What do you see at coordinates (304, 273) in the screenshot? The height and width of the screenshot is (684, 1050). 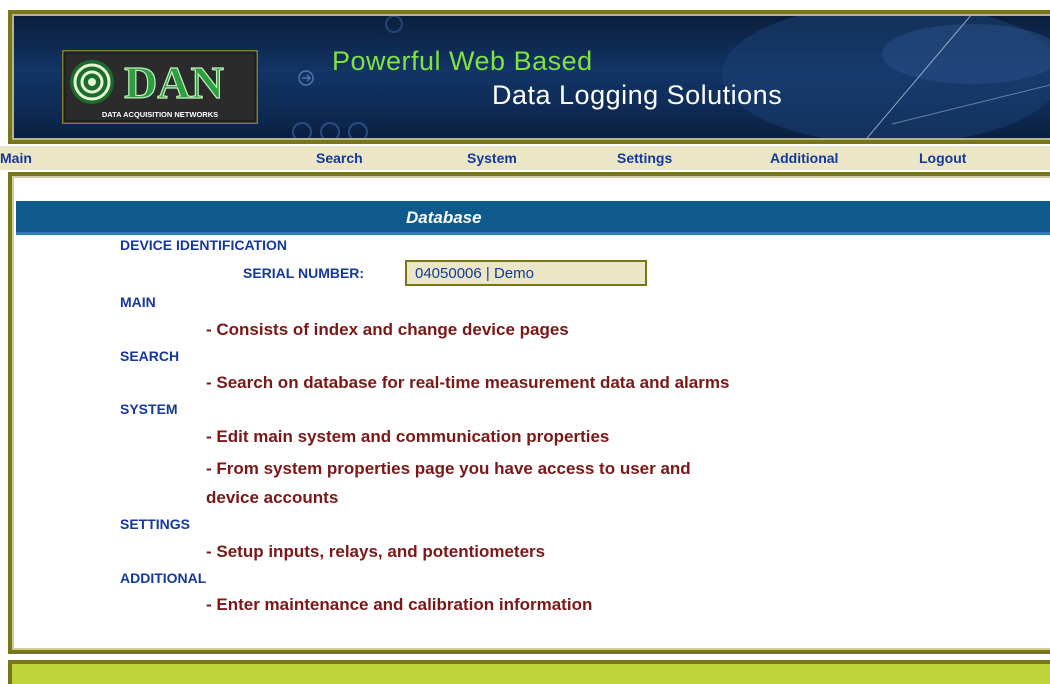 I see `serial-number-label: SERIAL NUMBER:` at bounding box center [304, 273].